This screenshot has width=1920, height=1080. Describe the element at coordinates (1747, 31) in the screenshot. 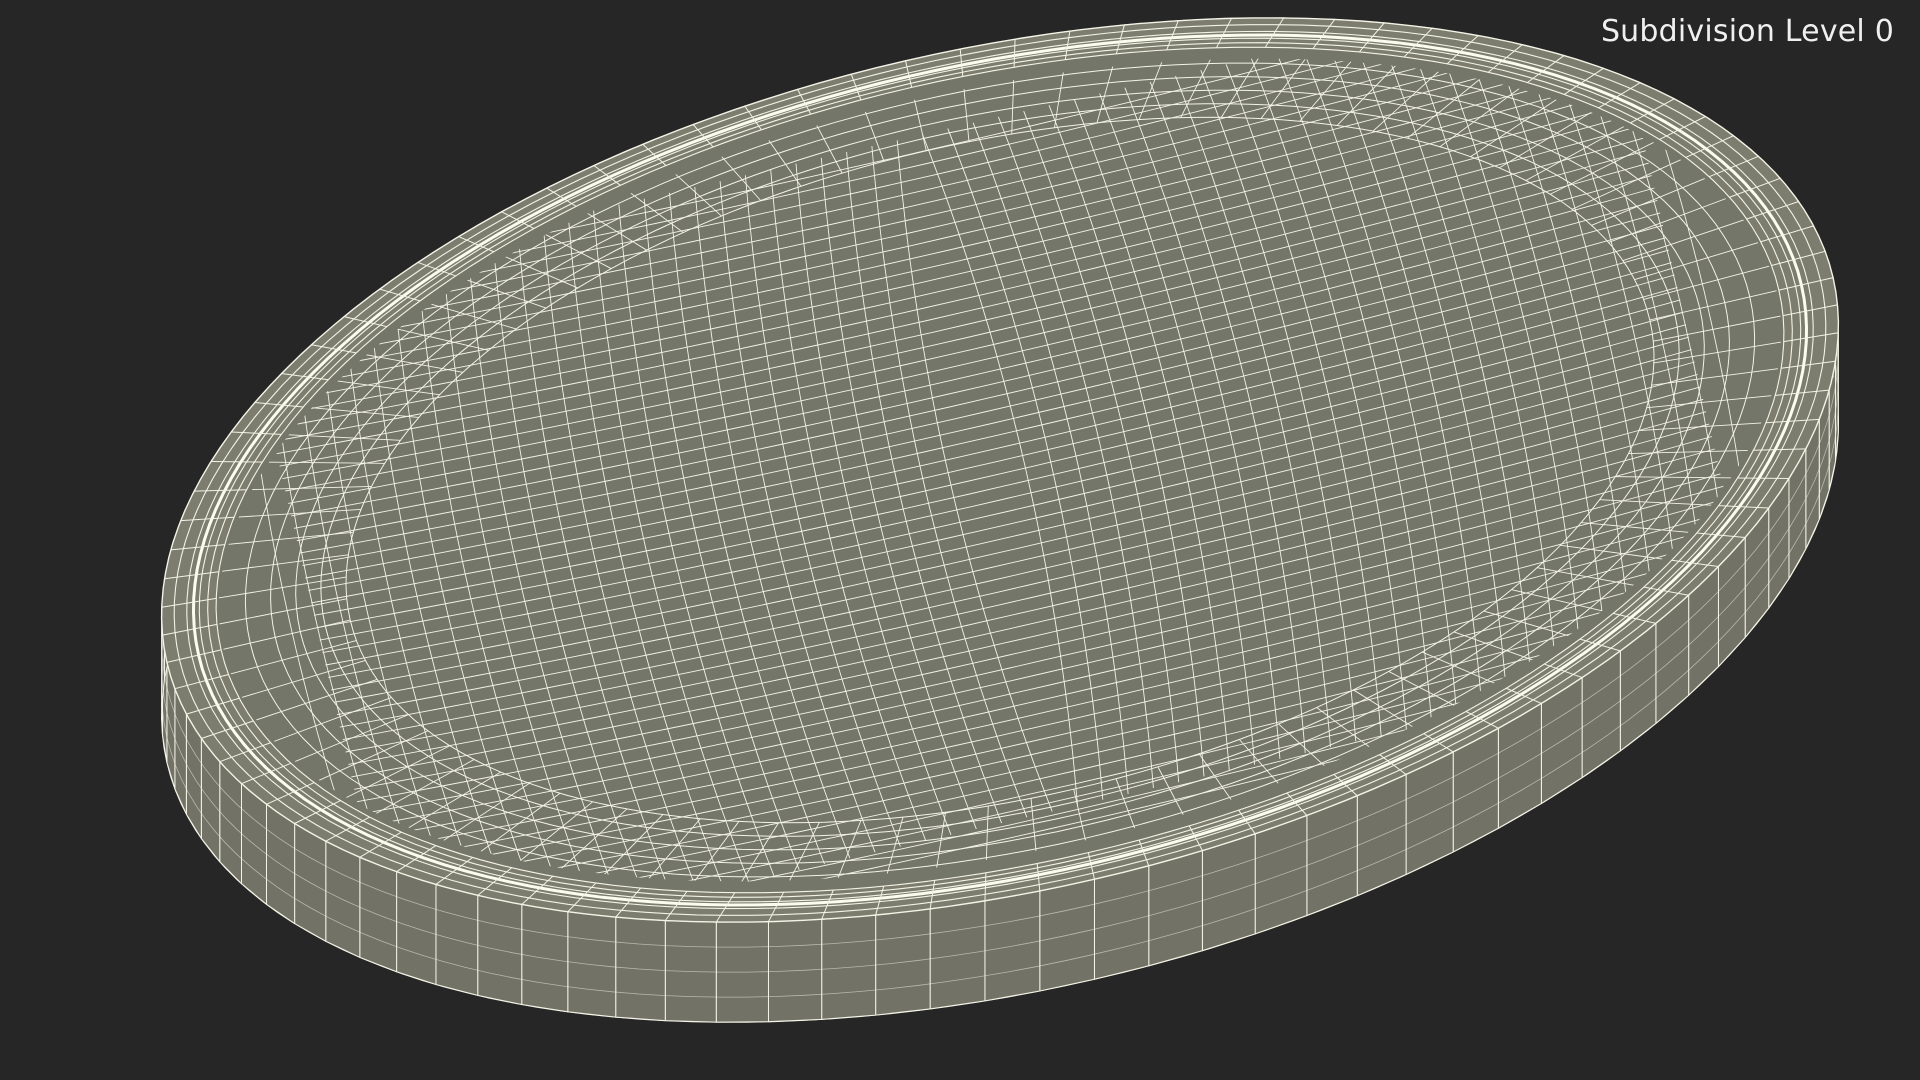

I see `subdivision-level-label: Subdivision Level 0` at that location.